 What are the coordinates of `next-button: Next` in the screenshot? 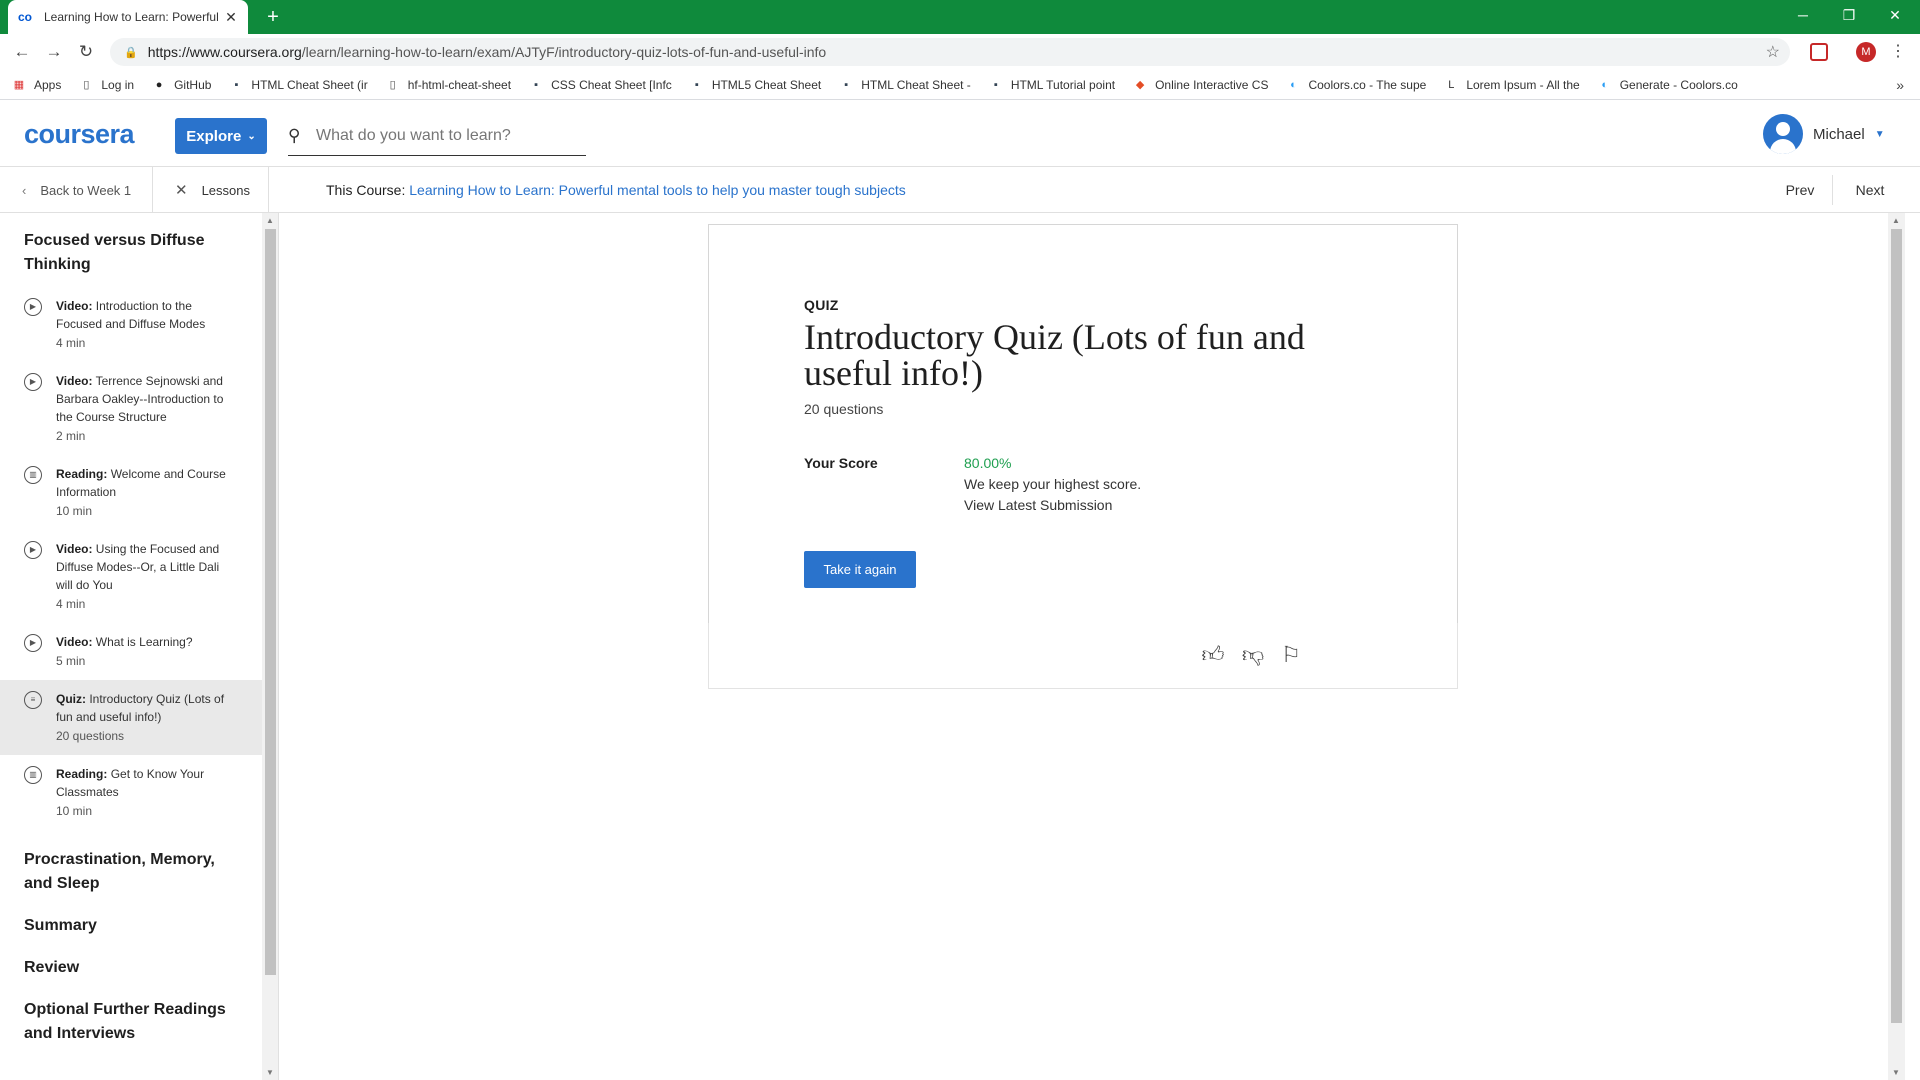 It's located at (1870, 190).